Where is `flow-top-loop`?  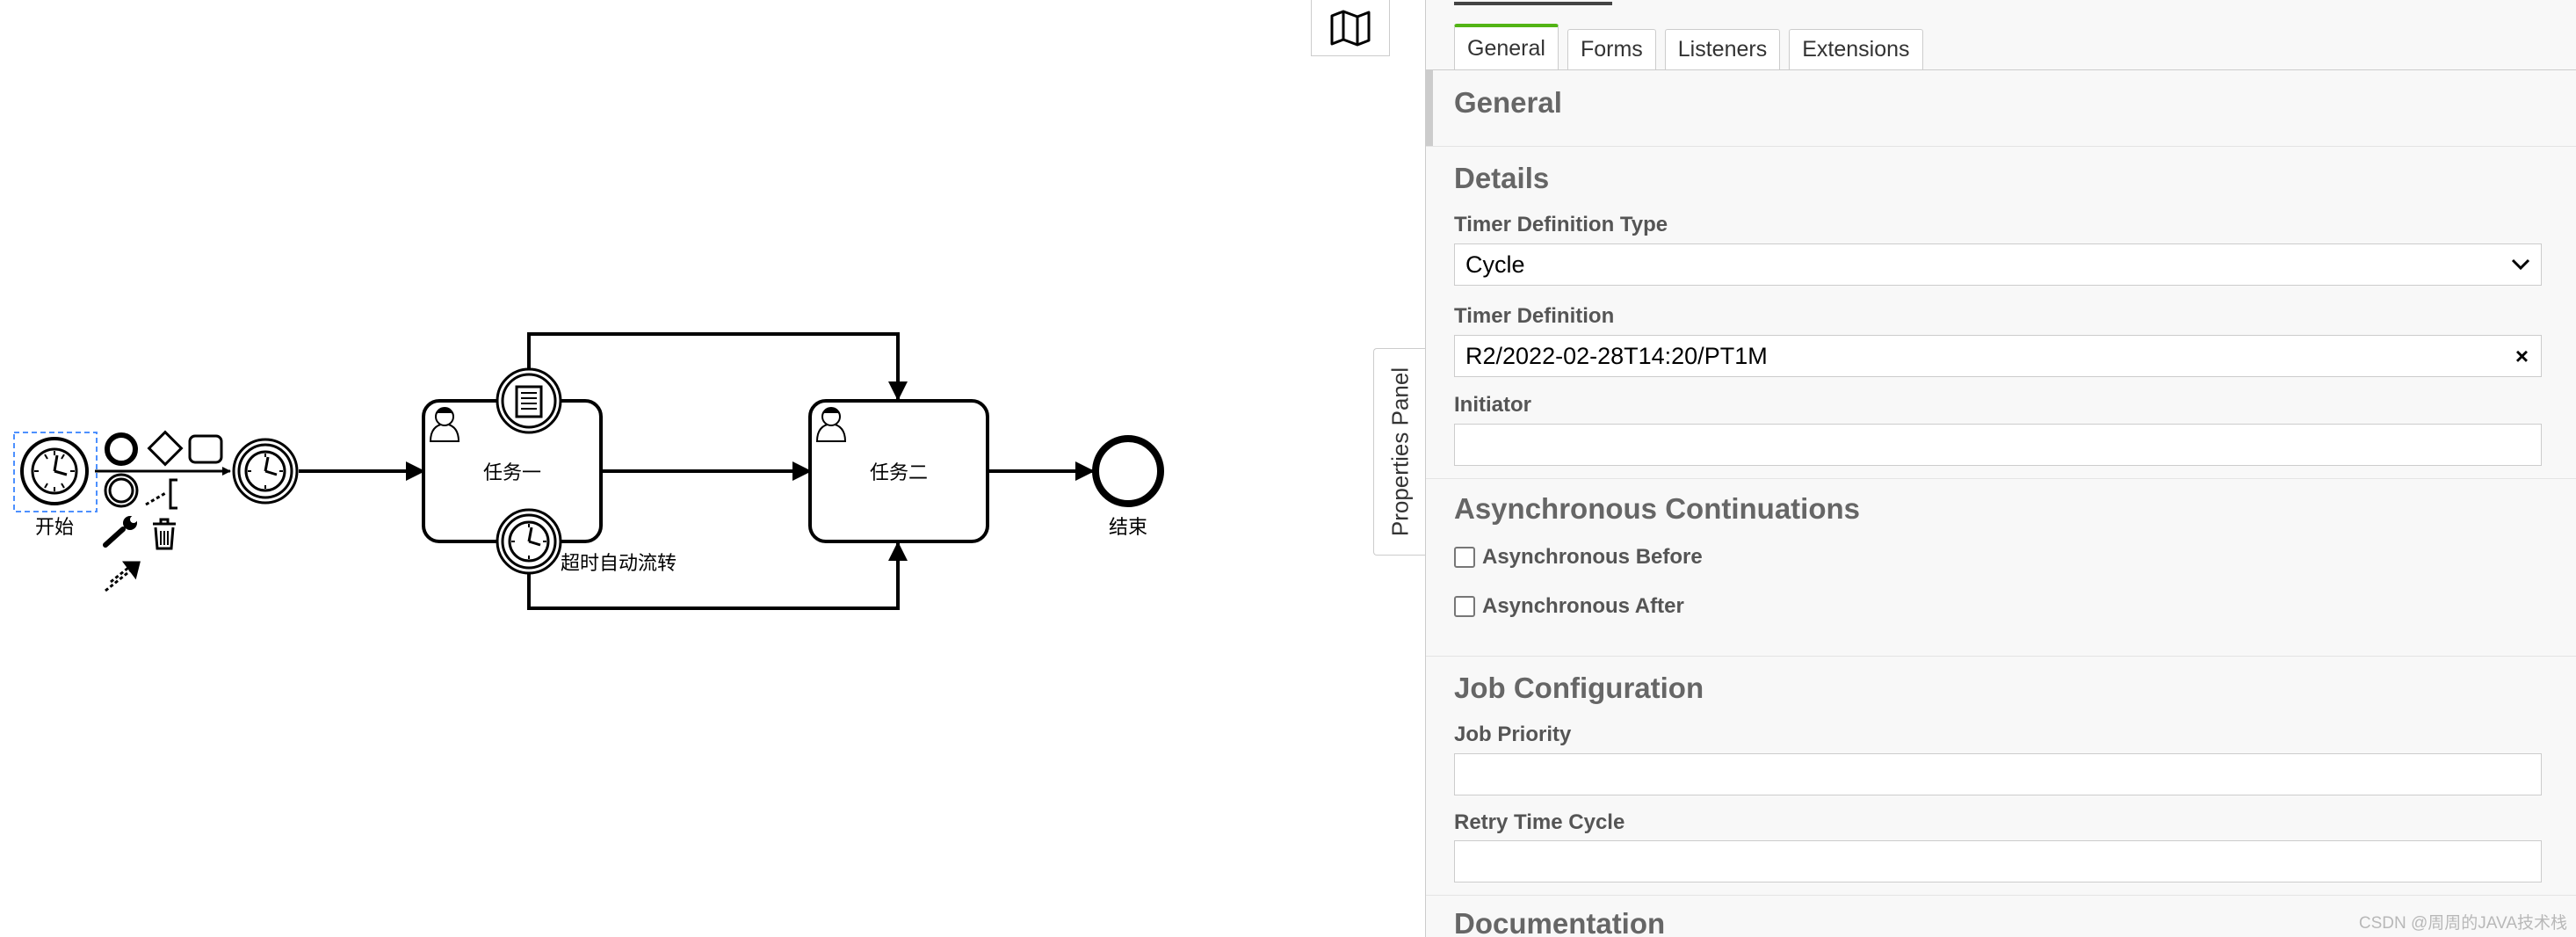
flow-top-loop is located at coordinates (717, 366).